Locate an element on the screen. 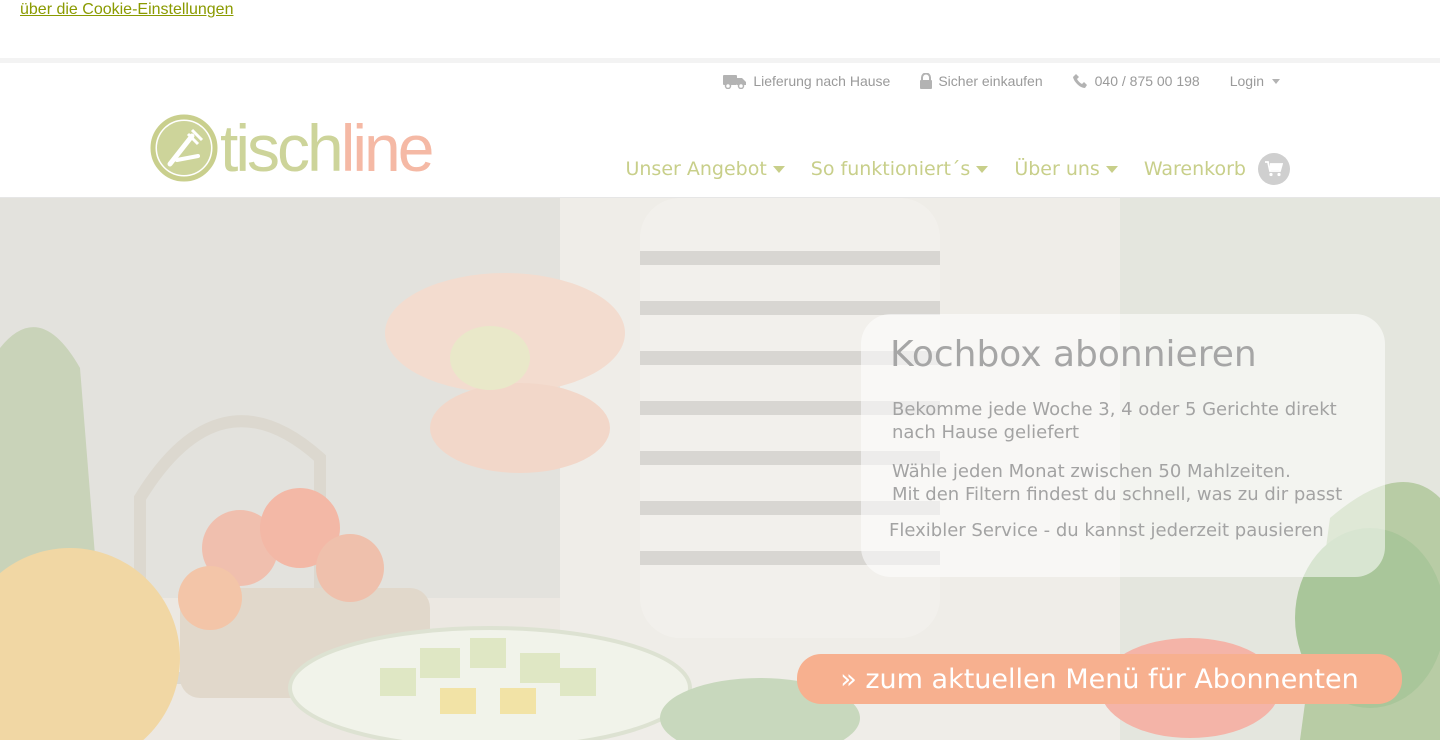 This screenshot has height=740, width=1440. fork-knife-logo-icon is located at coordinates (184, 148).